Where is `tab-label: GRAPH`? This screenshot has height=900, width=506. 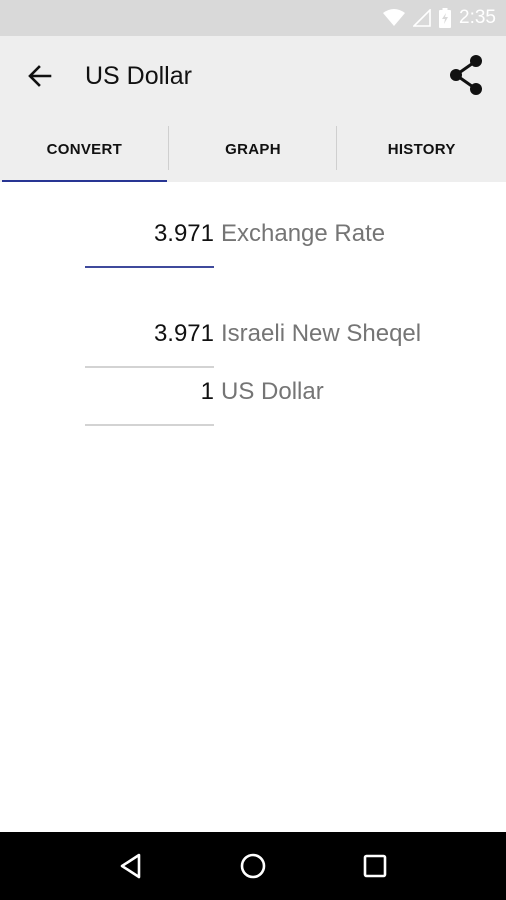 tab-label: GRAPH is located at coordinates (253, 149).